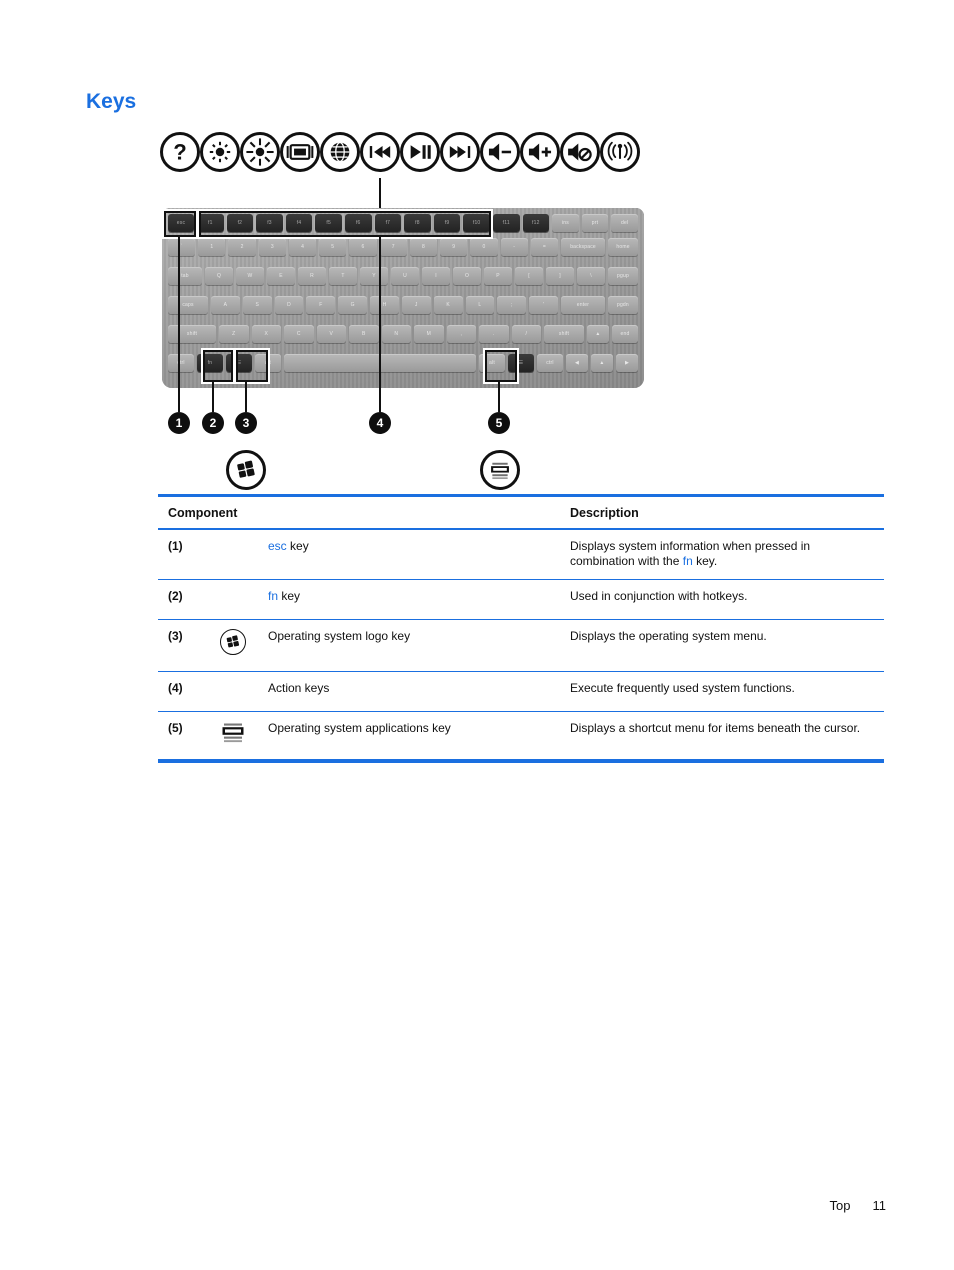 This screenshot has height=1270, width=954. What do you see at coordinates (175, 546) in the screenshot?
I see `row-number: (1)` at bounding box center [175, 546].